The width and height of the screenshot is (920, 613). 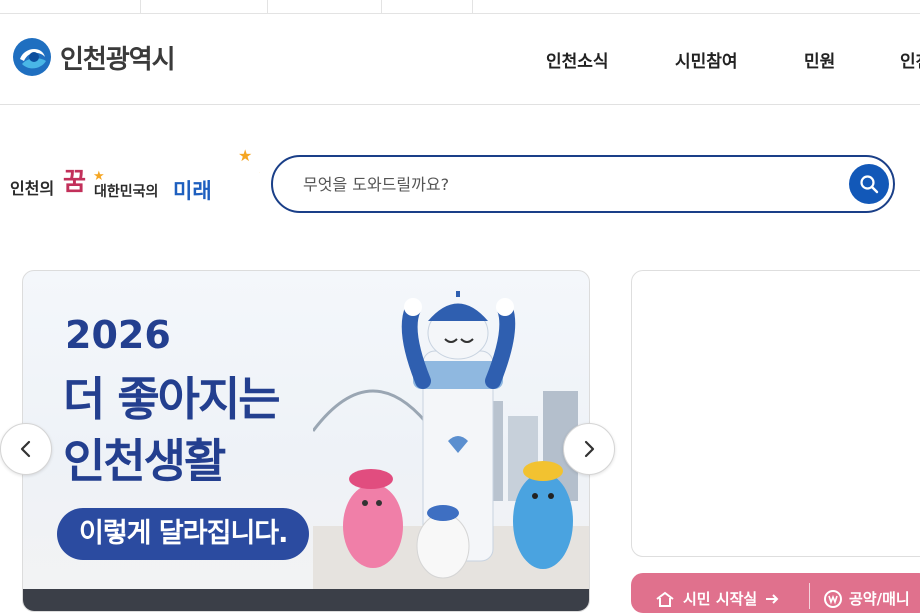 I want to click on slogan-dream: 꿈, so click(x=74, y=181).